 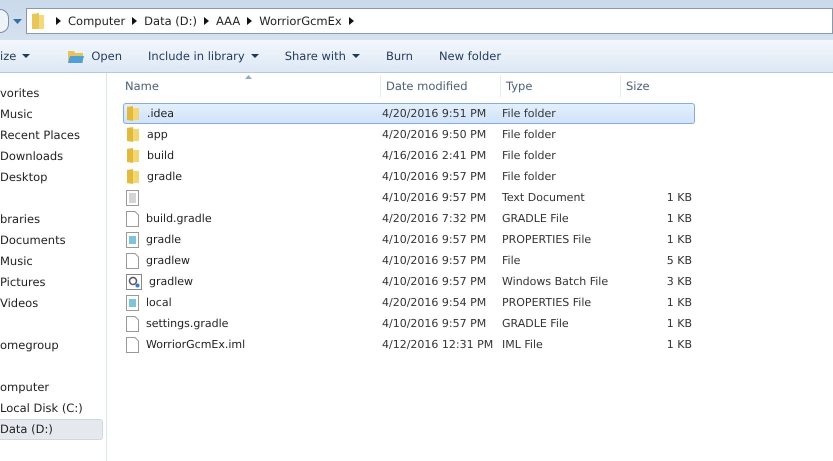 What do you see at coordinates (53, 135) in the screenshot?
I see `sidebar-item: Recent Places` at bounding box center [53, 135].